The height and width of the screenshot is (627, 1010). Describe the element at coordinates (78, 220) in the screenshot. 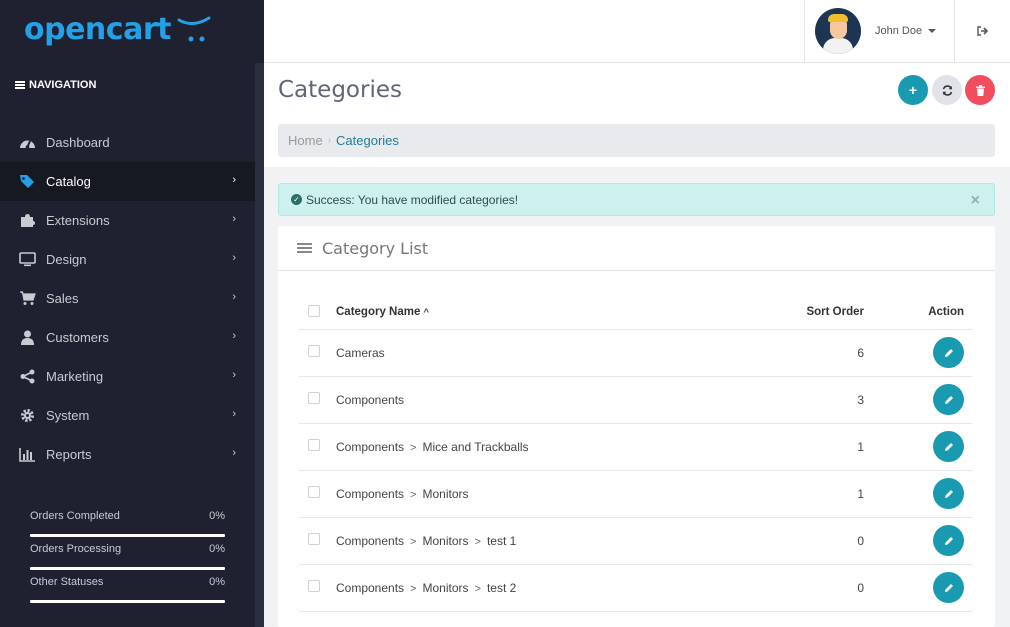

I see `sidebar-item-label: Extensions` at that location.